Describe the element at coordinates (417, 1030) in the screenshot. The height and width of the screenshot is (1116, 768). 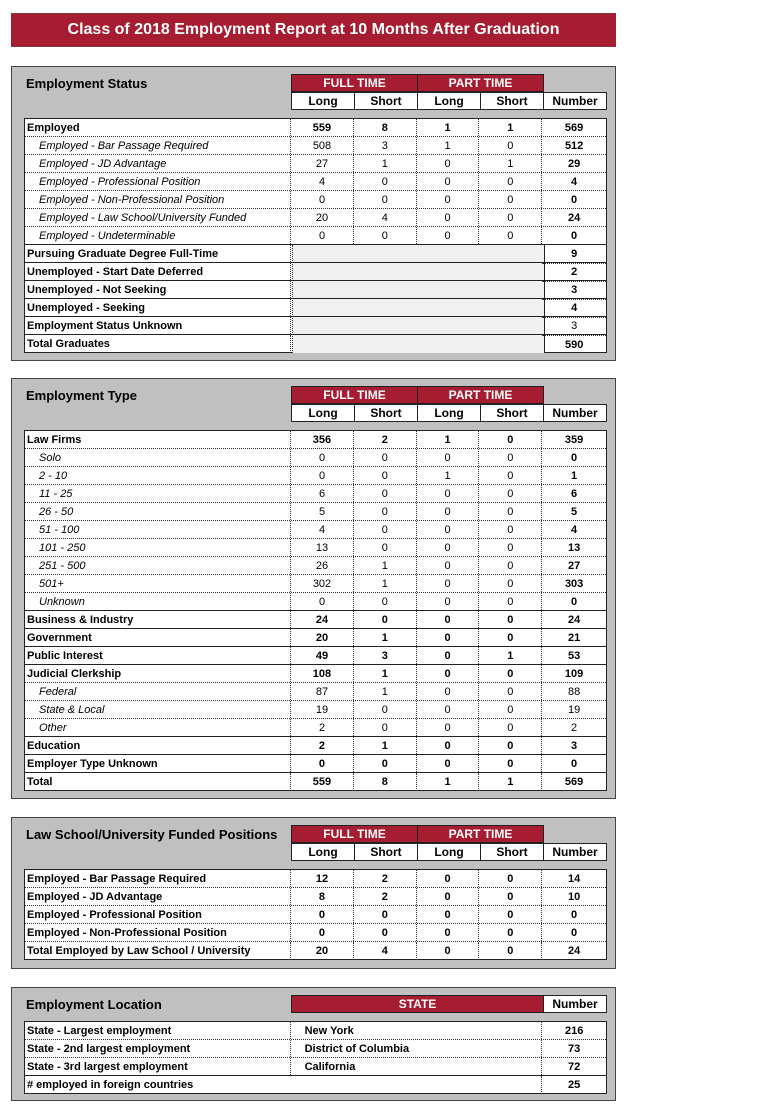
I see `state-cell: New York` at that location.